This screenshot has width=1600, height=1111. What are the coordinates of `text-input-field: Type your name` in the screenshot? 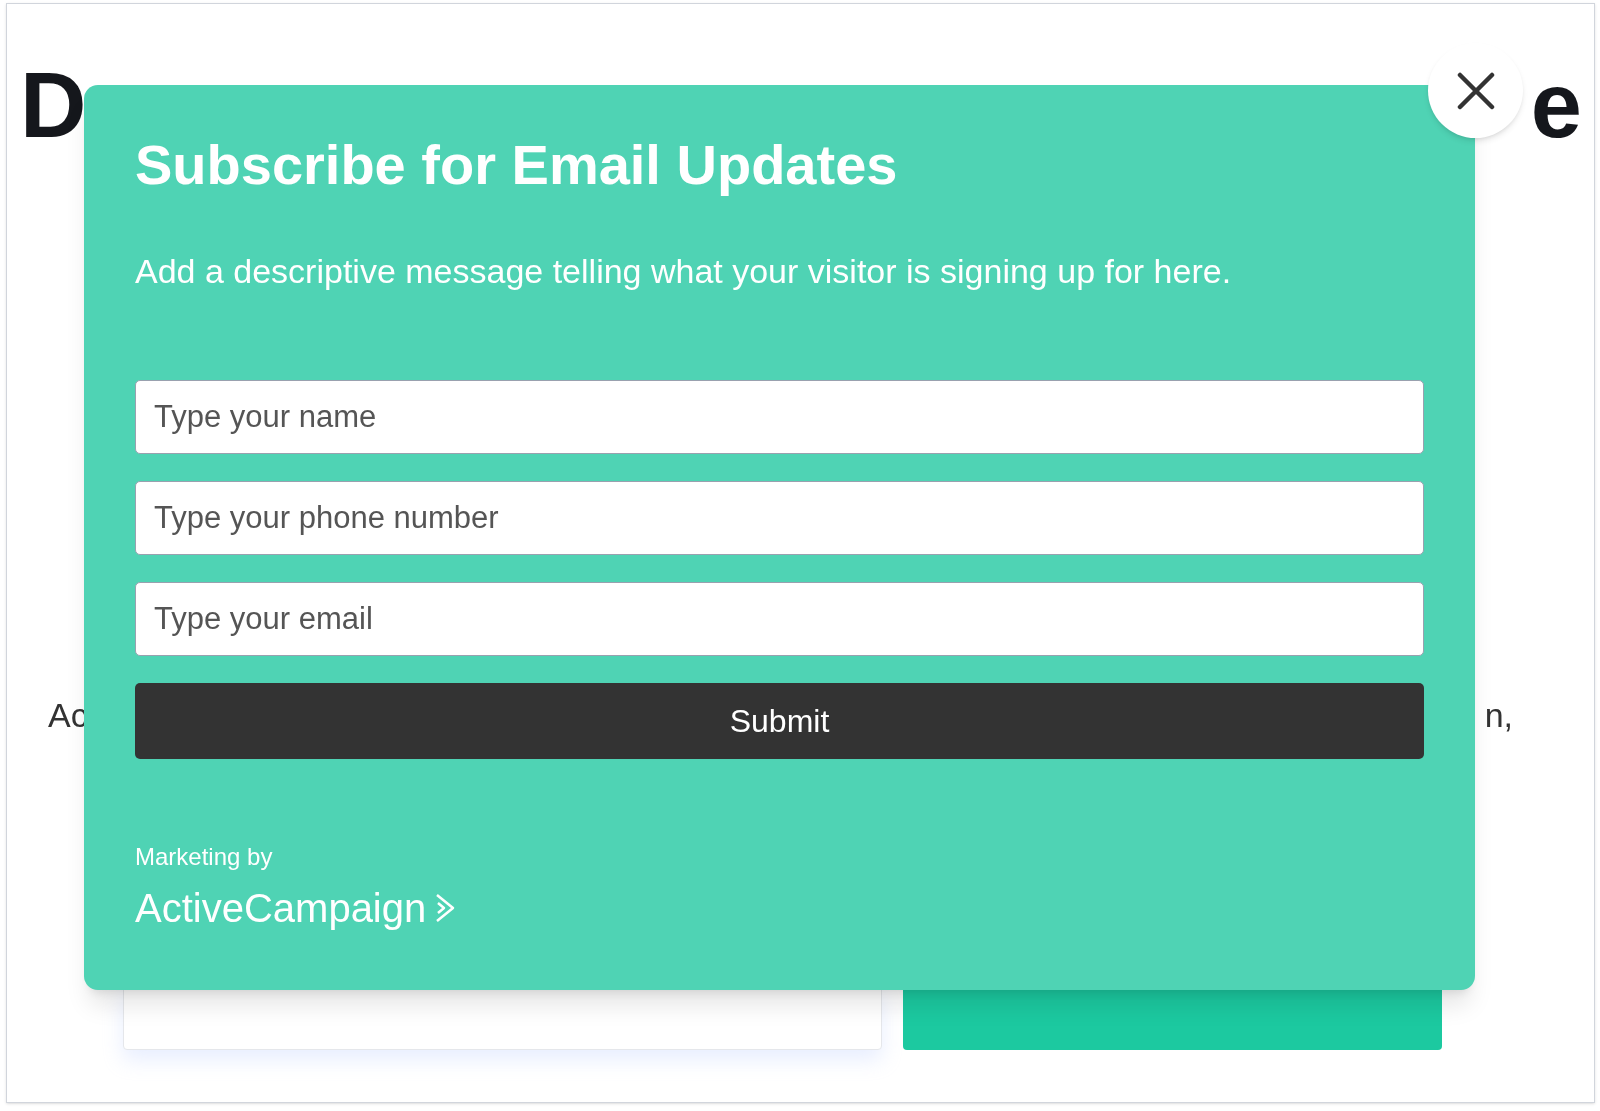 It's located at (779, 417).